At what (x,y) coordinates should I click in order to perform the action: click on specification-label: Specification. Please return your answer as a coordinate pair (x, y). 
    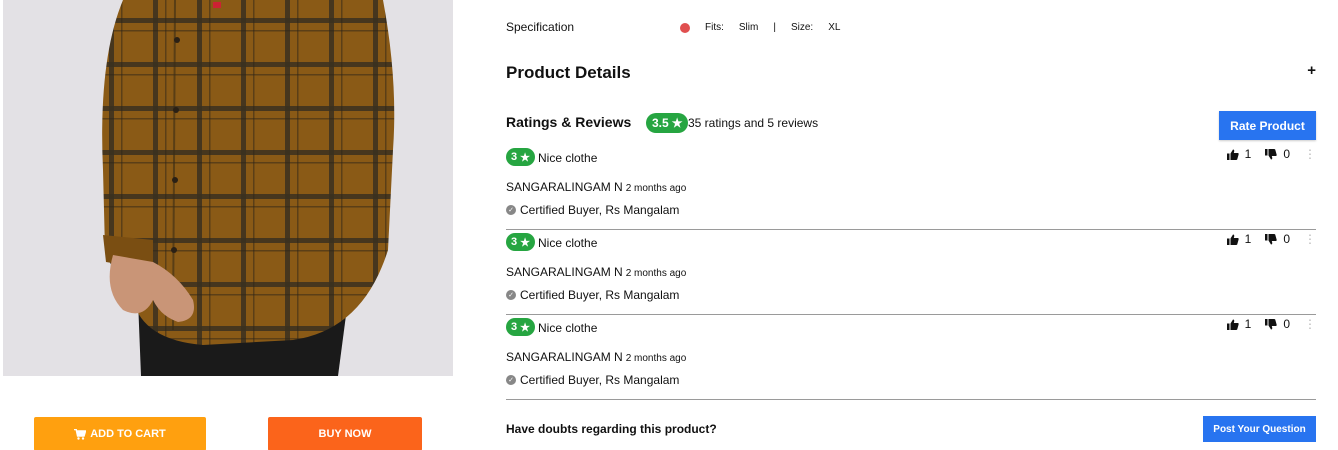
    Looking at the image, I should click on (540, 27).